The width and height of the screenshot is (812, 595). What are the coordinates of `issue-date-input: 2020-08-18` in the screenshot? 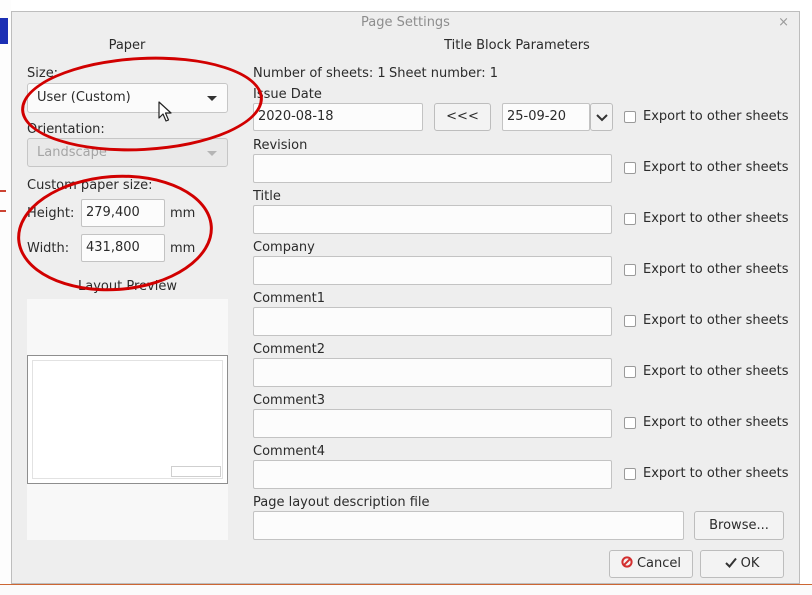 It's located at (338, 117).